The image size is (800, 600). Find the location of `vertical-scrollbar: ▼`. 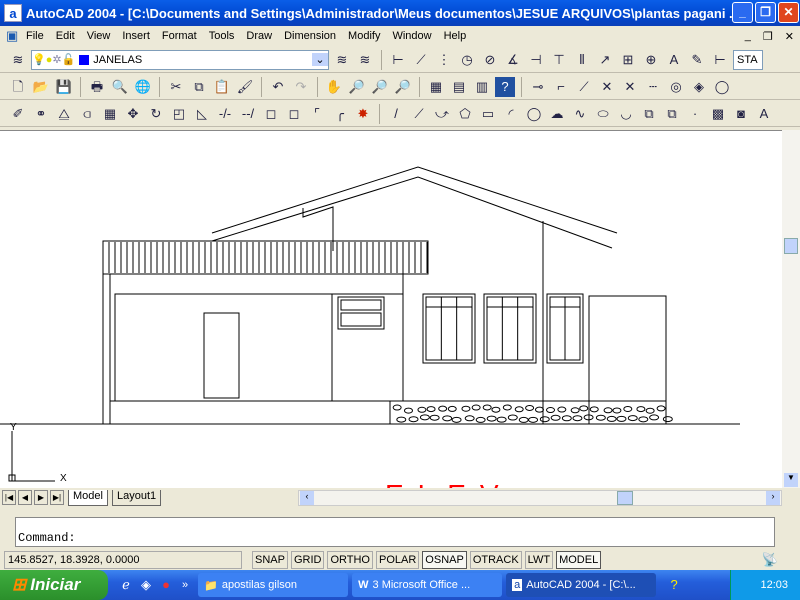

vertical-scrollbar: ▼ is located at coordinates (791, 309).